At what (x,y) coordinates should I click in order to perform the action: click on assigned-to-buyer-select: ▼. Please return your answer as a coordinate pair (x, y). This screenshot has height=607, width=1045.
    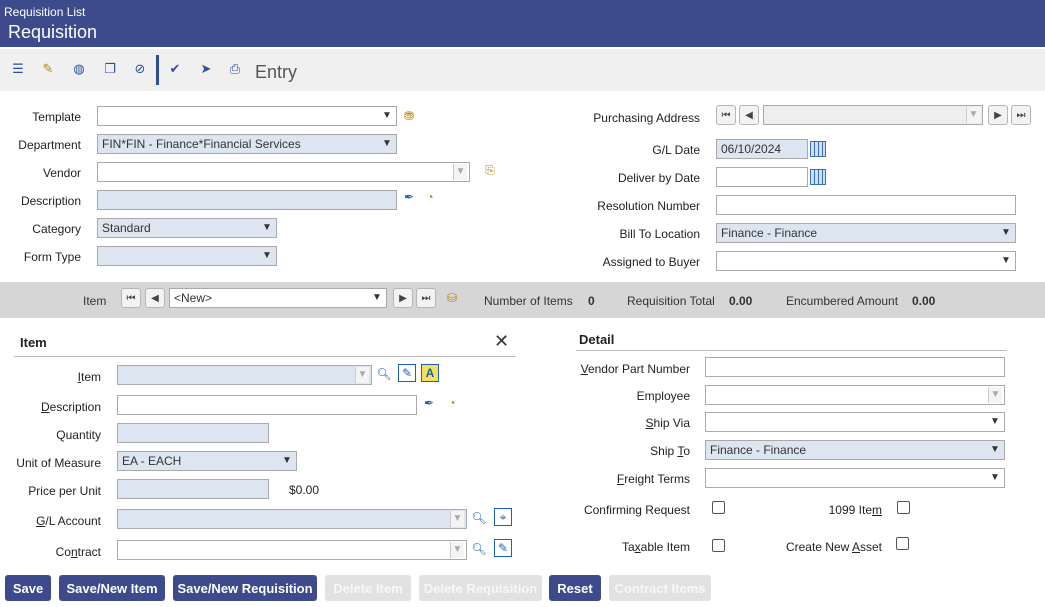
    Looking at the image, I should click on (866, 261).